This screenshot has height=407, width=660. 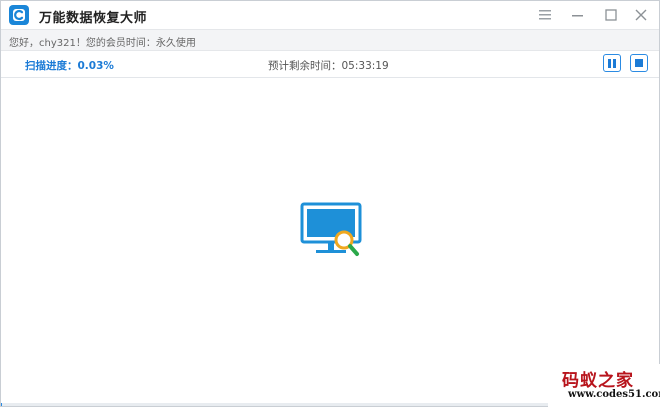 I want to click on monitor-magnifier-icon, so click(x=332, y=230).